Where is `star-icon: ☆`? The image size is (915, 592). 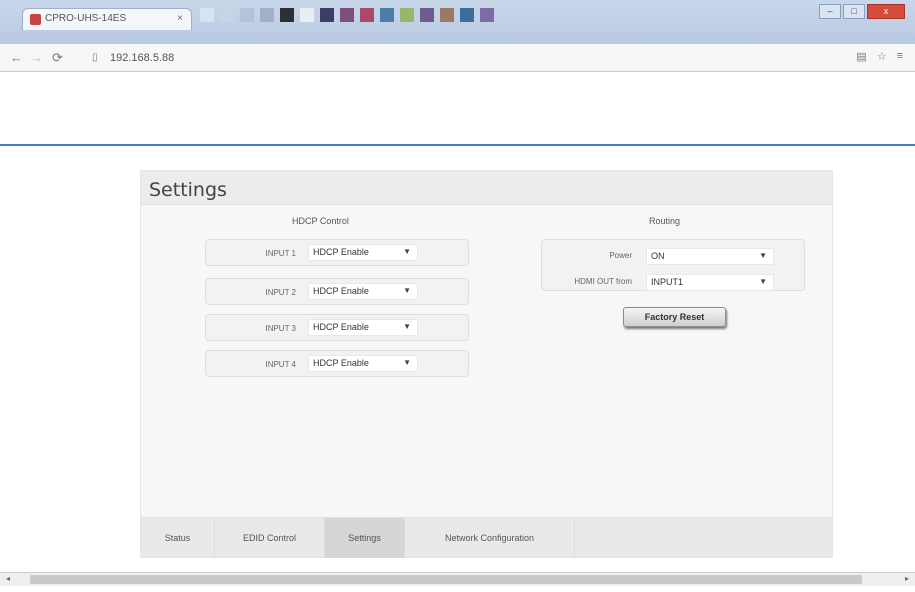
star-icon: ☆ is located at coordinates (882, 56).